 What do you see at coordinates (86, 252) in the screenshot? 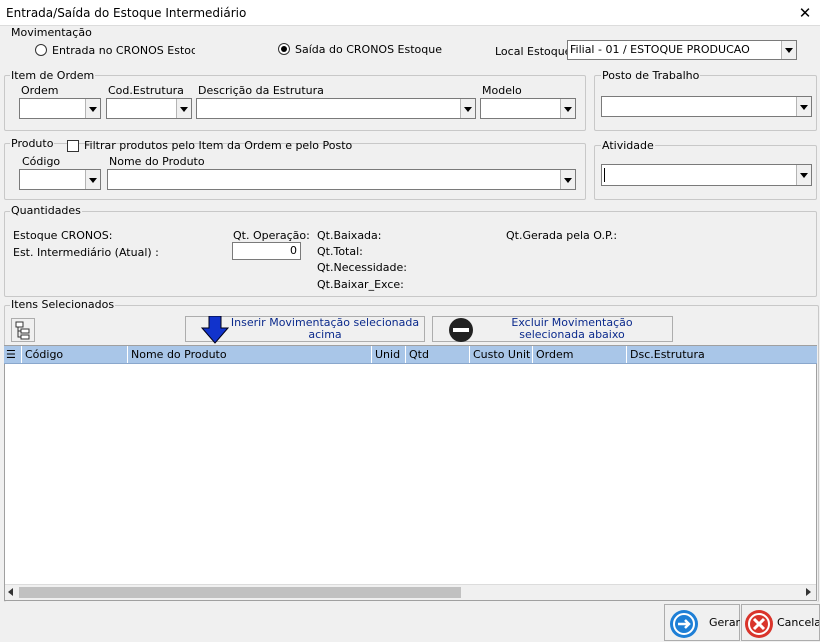
I see `est-intermediario-label: Est. Intermediário (Atual) :` at bounding box center [86, 252].